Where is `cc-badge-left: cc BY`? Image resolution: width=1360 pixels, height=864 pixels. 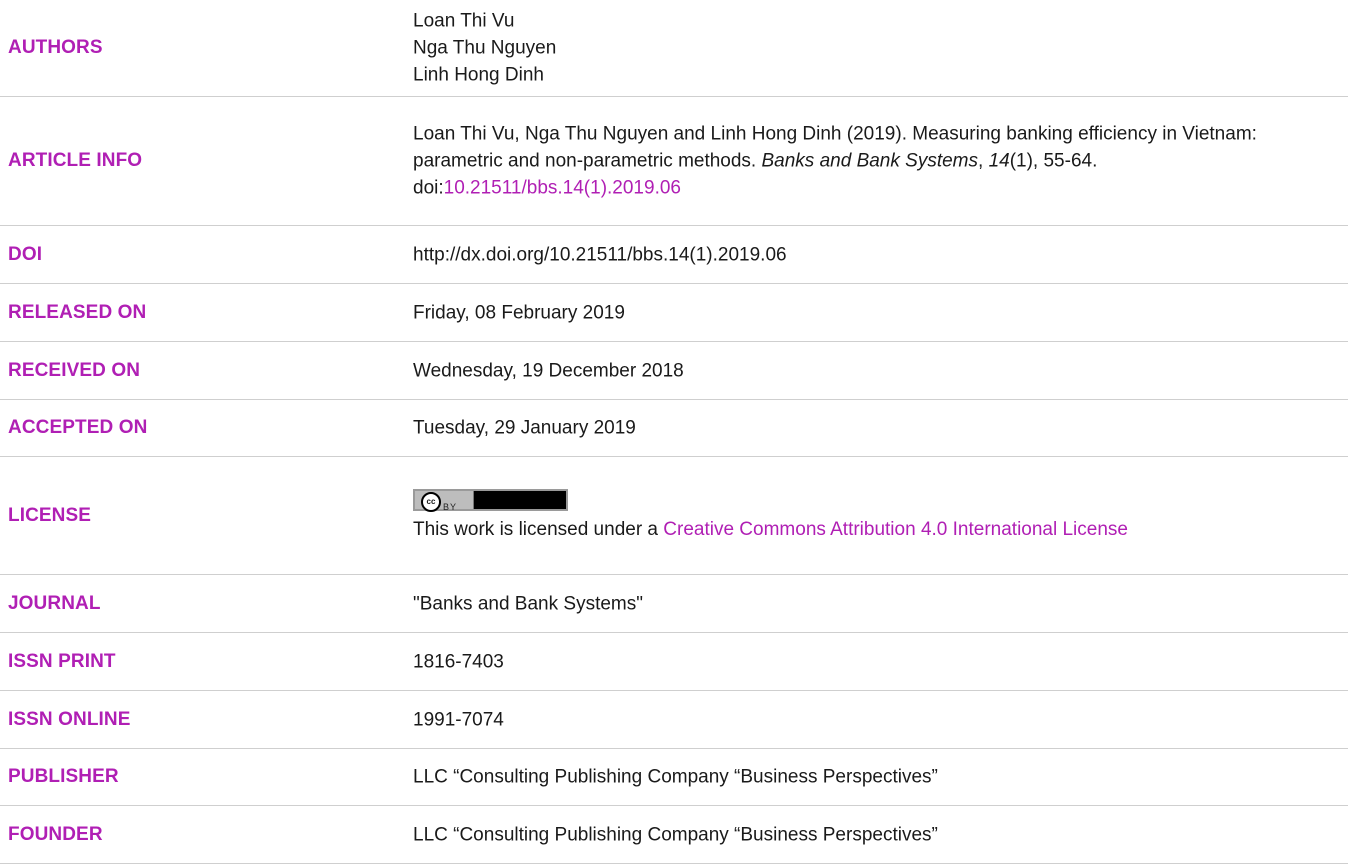 cc-badge-left: cc BY is located at coordinates (444, 501).